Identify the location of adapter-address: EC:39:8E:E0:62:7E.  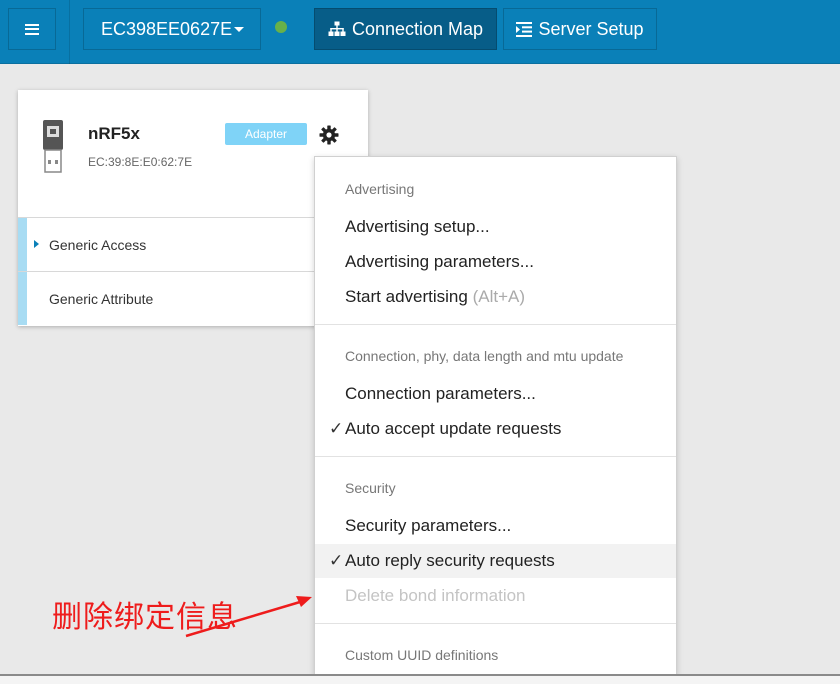
(140, 162).